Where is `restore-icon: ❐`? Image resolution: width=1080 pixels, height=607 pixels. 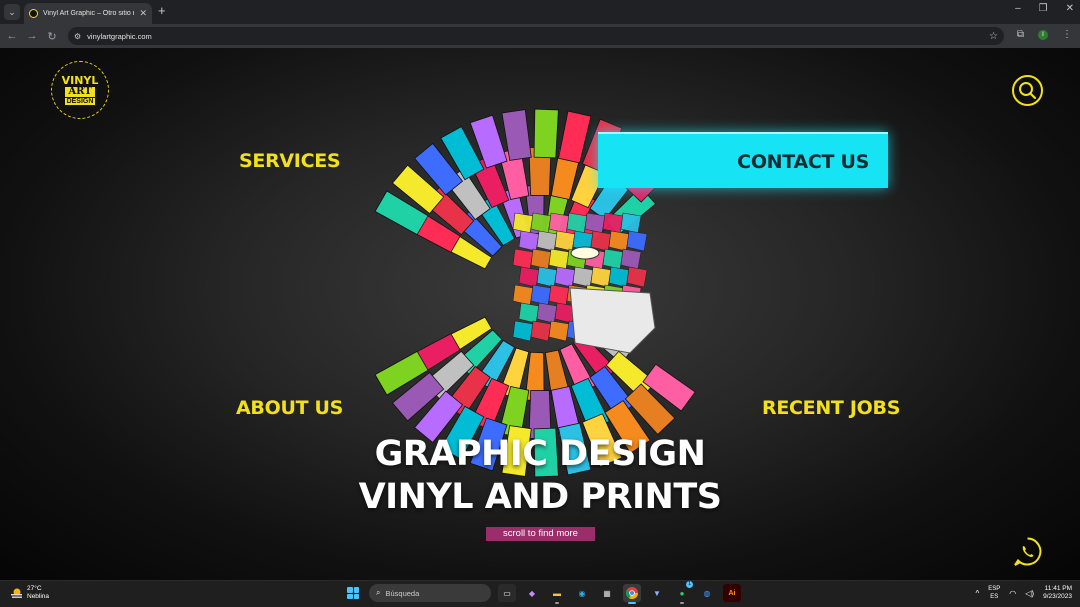
restore-icon: ❐ is located at coordinates (1043, 8).